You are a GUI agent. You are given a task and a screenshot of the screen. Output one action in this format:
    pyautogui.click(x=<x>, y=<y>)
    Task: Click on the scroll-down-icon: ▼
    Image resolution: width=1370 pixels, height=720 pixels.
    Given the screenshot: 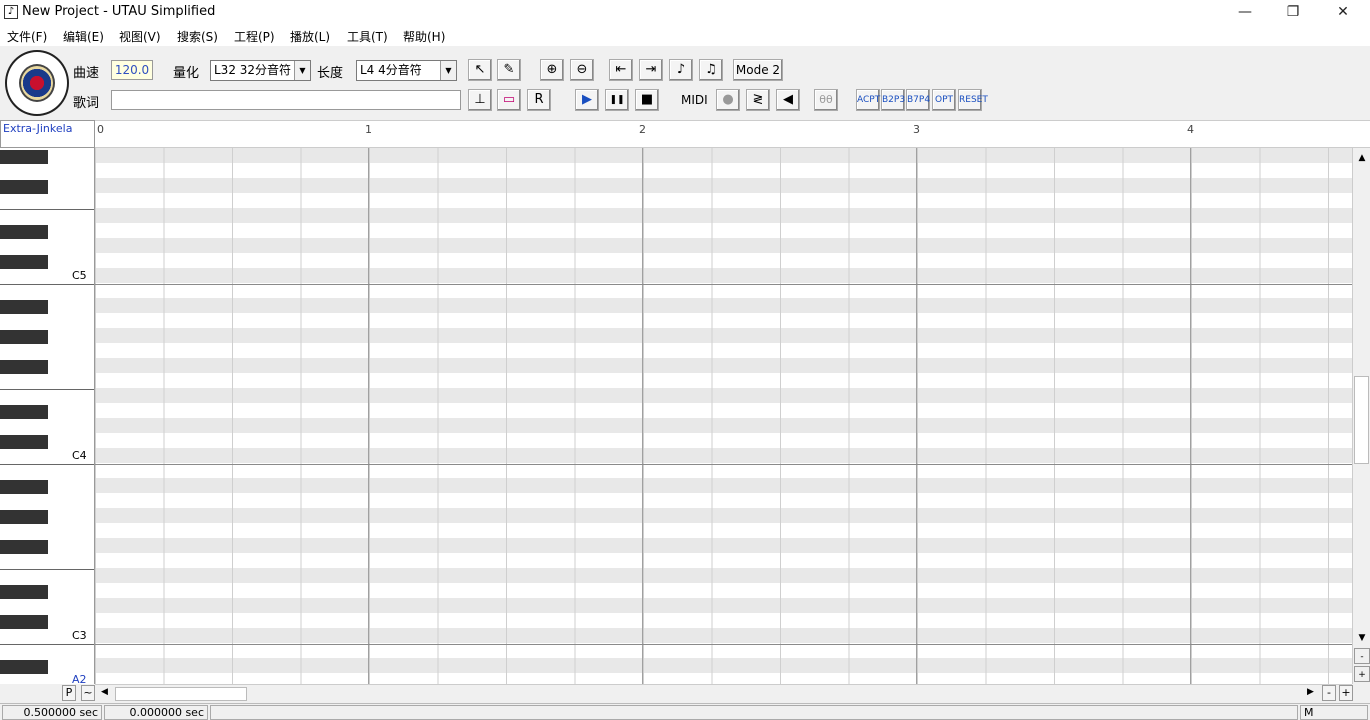 What is the action you would take?
    pyautogui.click(x=1362, y=638)
    